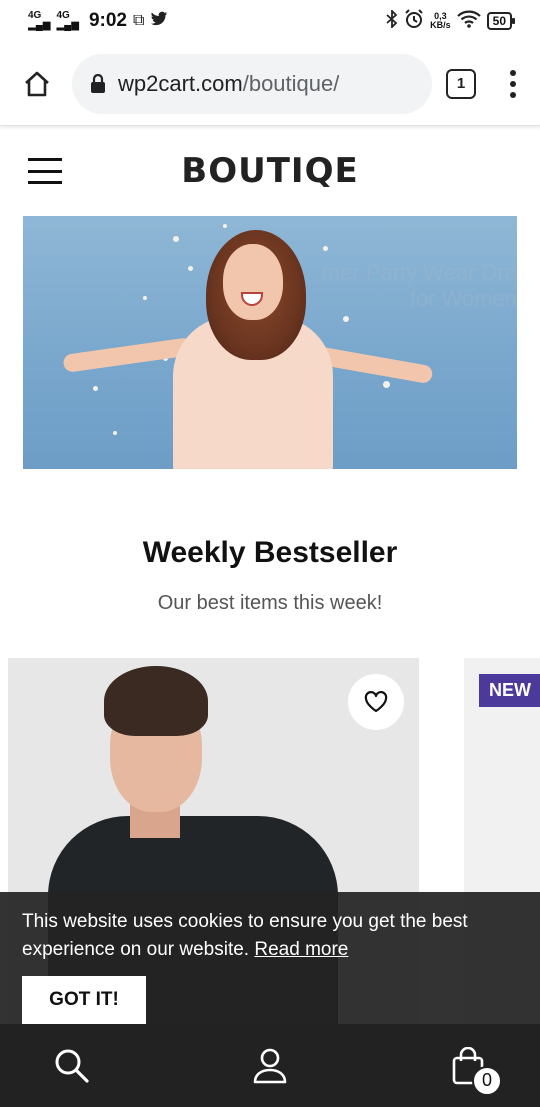 This screenshot has height=1107, width=540. I want to click on network-speed: 0,3 KB/s, so click(440, 21).